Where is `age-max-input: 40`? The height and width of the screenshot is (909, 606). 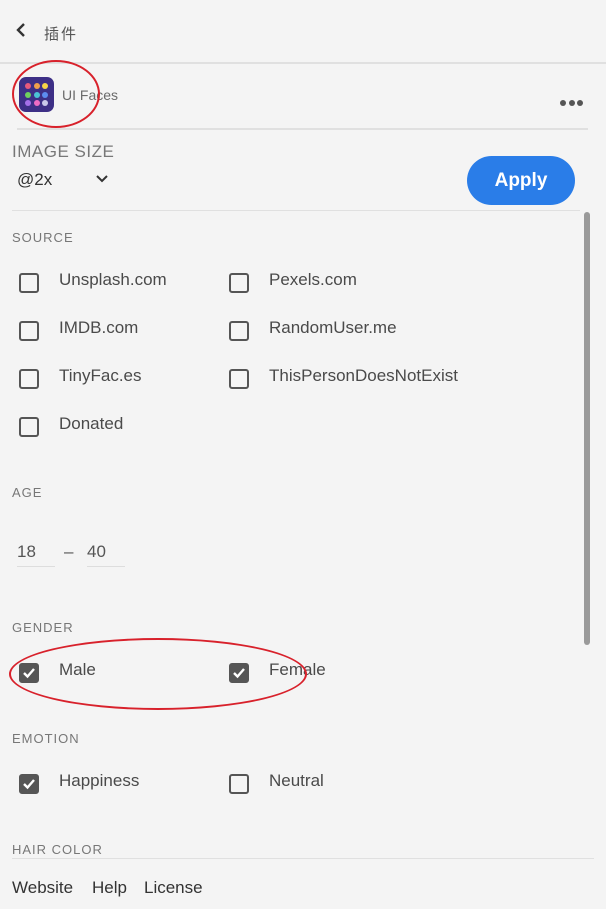 age-max-input: 40 is located at coordinates (106, 554).